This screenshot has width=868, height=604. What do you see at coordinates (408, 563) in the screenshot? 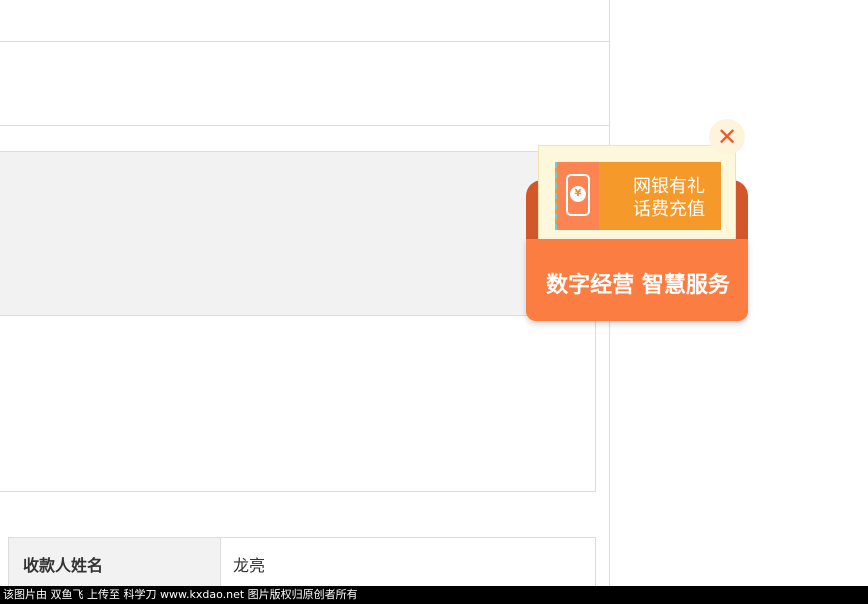
I see `payee-name-value: 龙亮` at bounding box center [408, 563].